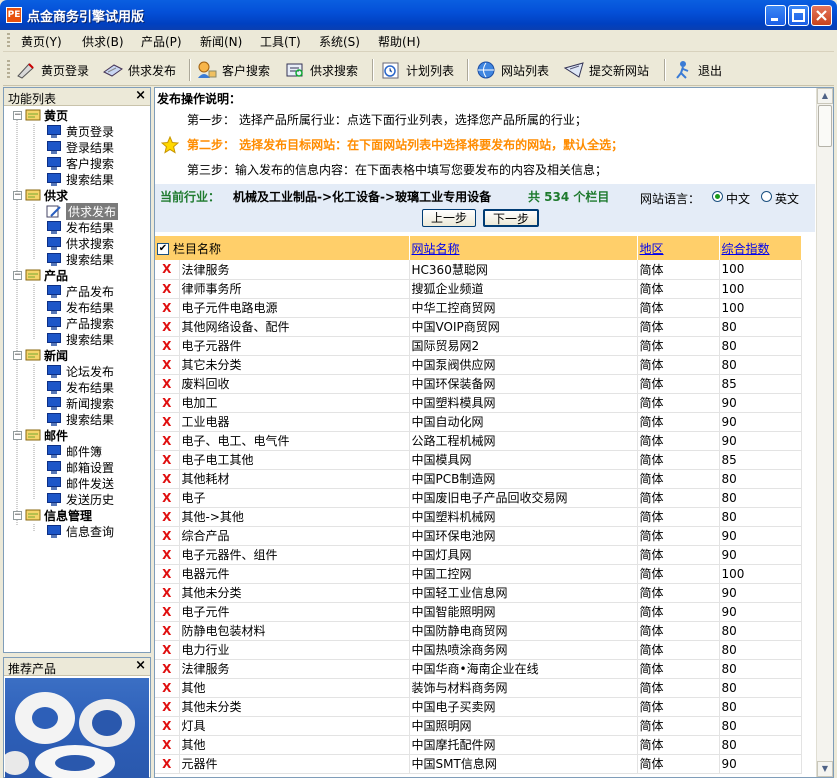 The height and width of the screenshot is (778, 837). I want to click on menu-news: 新闻(N), so click(221, 41).